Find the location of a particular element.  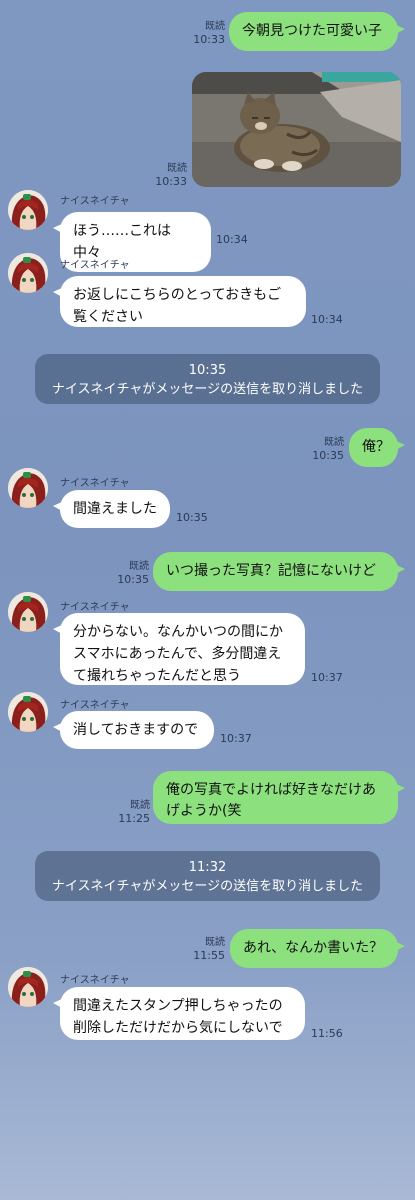

their-message-bubble: 間違えたスタンプ押しちゃったの 削除しただけだから気にしないで is located at coordinates (179, 1013).